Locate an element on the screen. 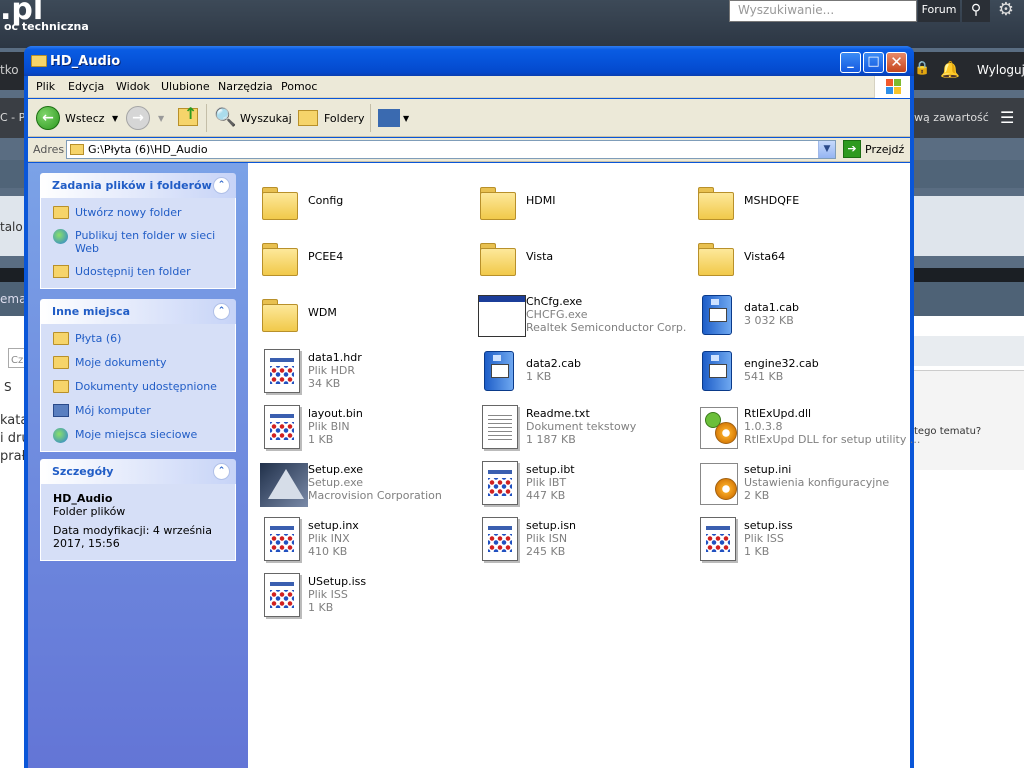 The width and height of the screenshot is (1024, 768). file-name: layout.bin is located at coordinates (335, 413).